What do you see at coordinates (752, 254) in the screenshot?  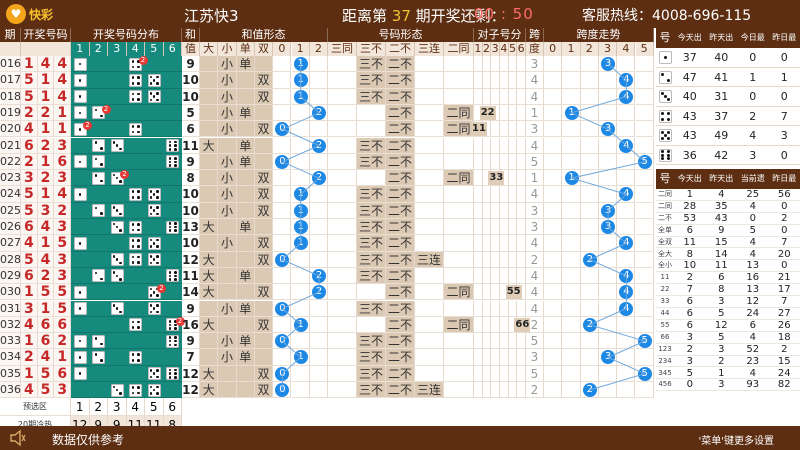 I see `form-value: 4` at bounding box center [752, 254].